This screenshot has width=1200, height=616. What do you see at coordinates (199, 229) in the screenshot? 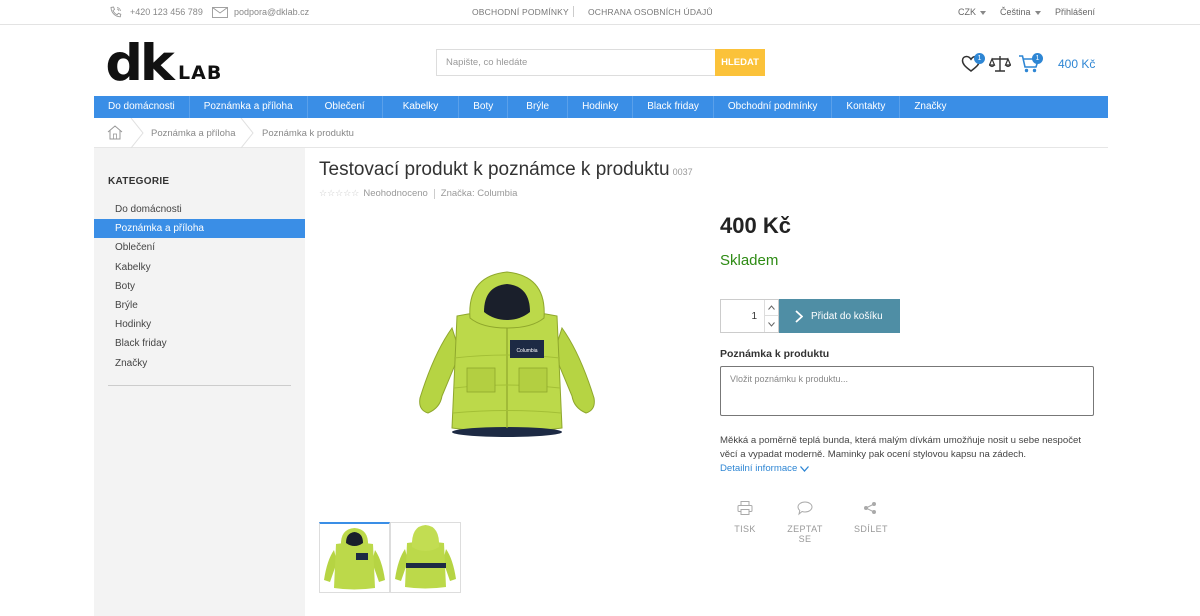
I see `sidebar-item-poznamka-a-priloha: Poznámka a příloha` at bounding box center [199, 229].